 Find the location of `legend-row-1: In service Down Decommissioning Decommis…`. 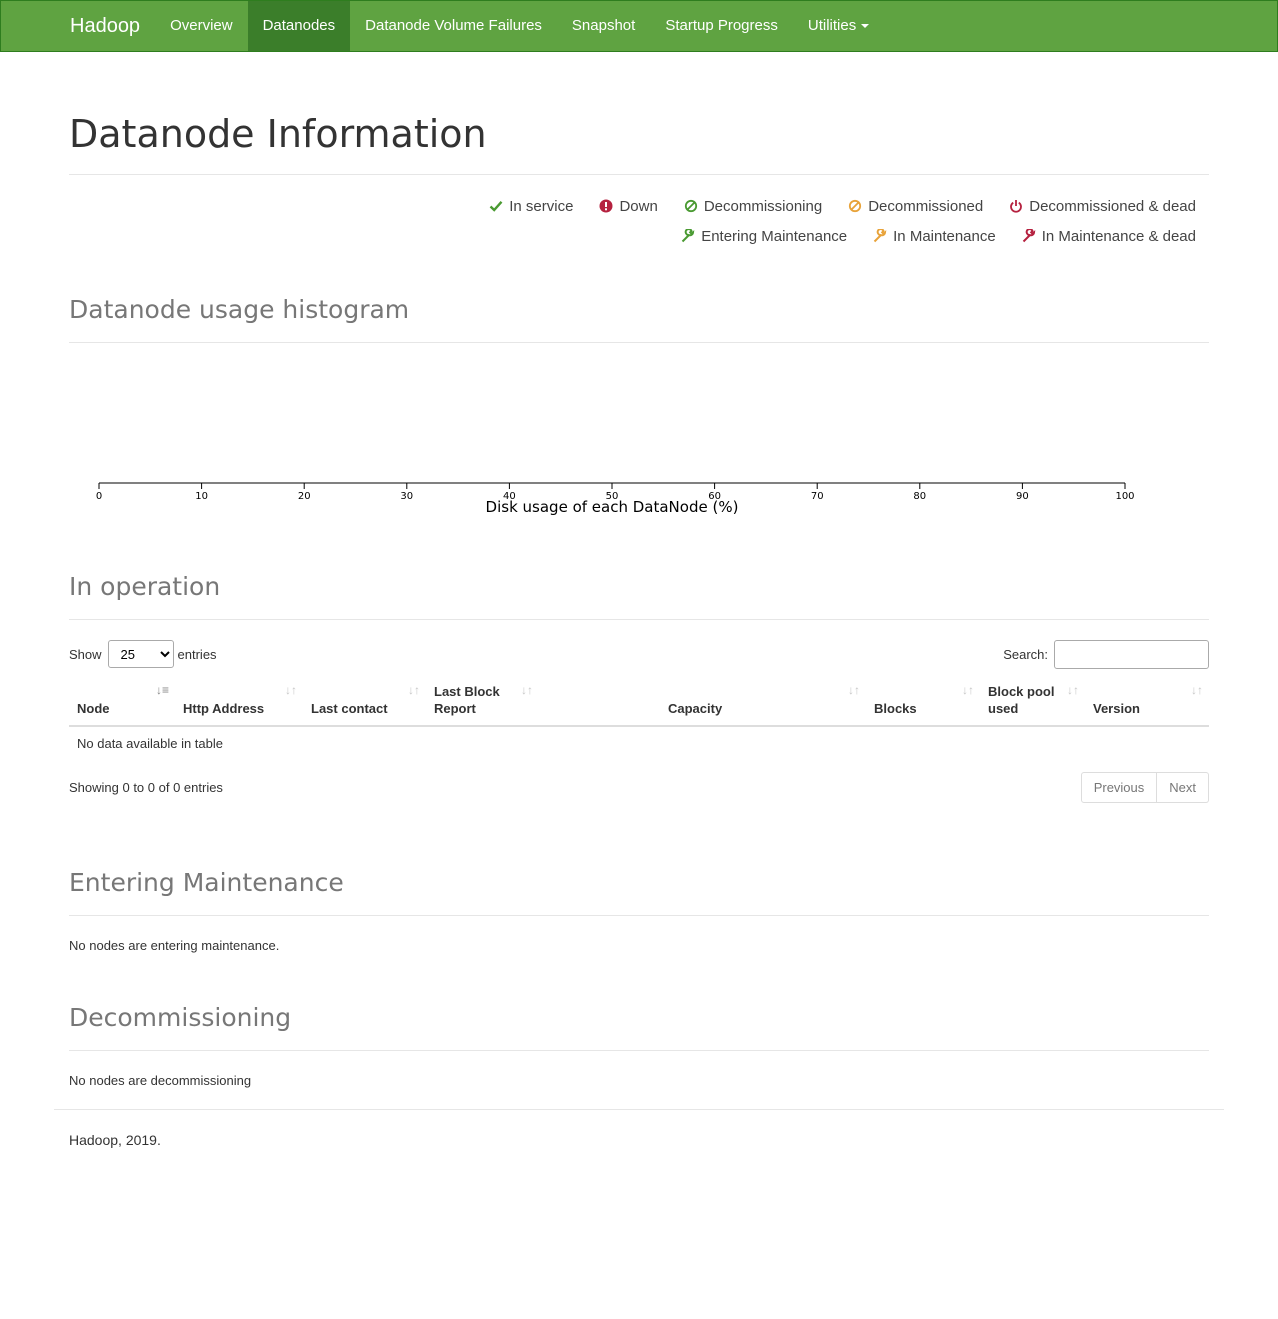

legend-row-1: In service Down Decommissioning Decommis… is located at coordinates (632, 206).